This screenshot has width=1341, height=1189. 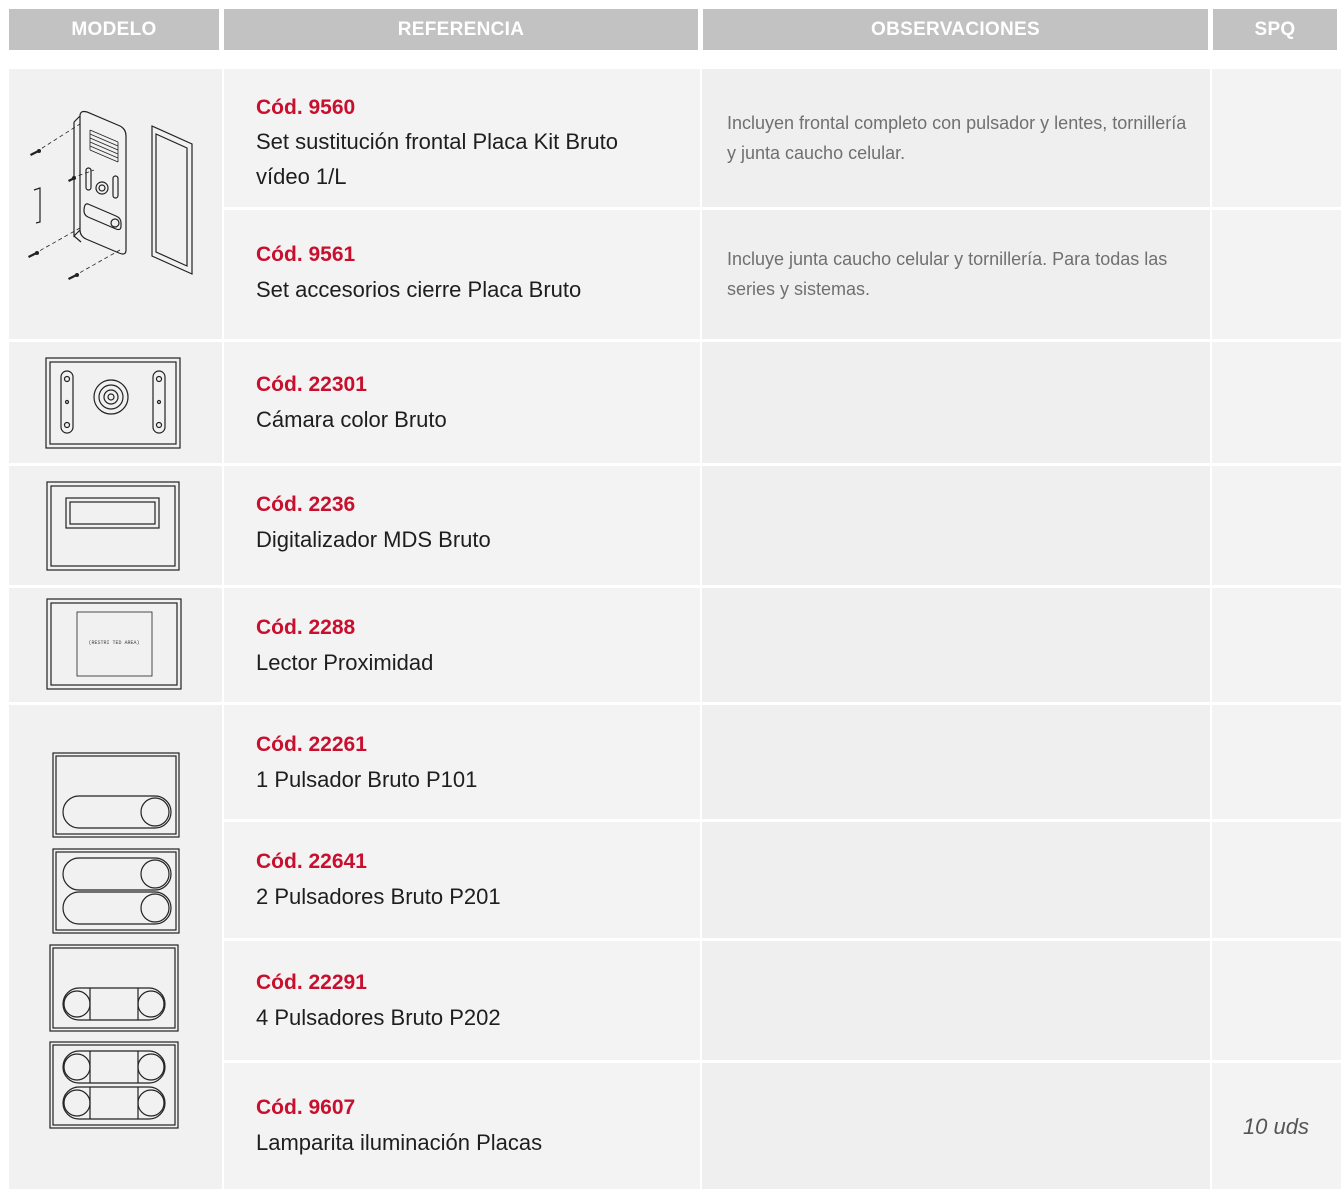 What do you see at coordinates (373, 539) in the screenshot?
I see `desc-2236: Digitalizador MDS Bruto` at bounding box center [373, 539].